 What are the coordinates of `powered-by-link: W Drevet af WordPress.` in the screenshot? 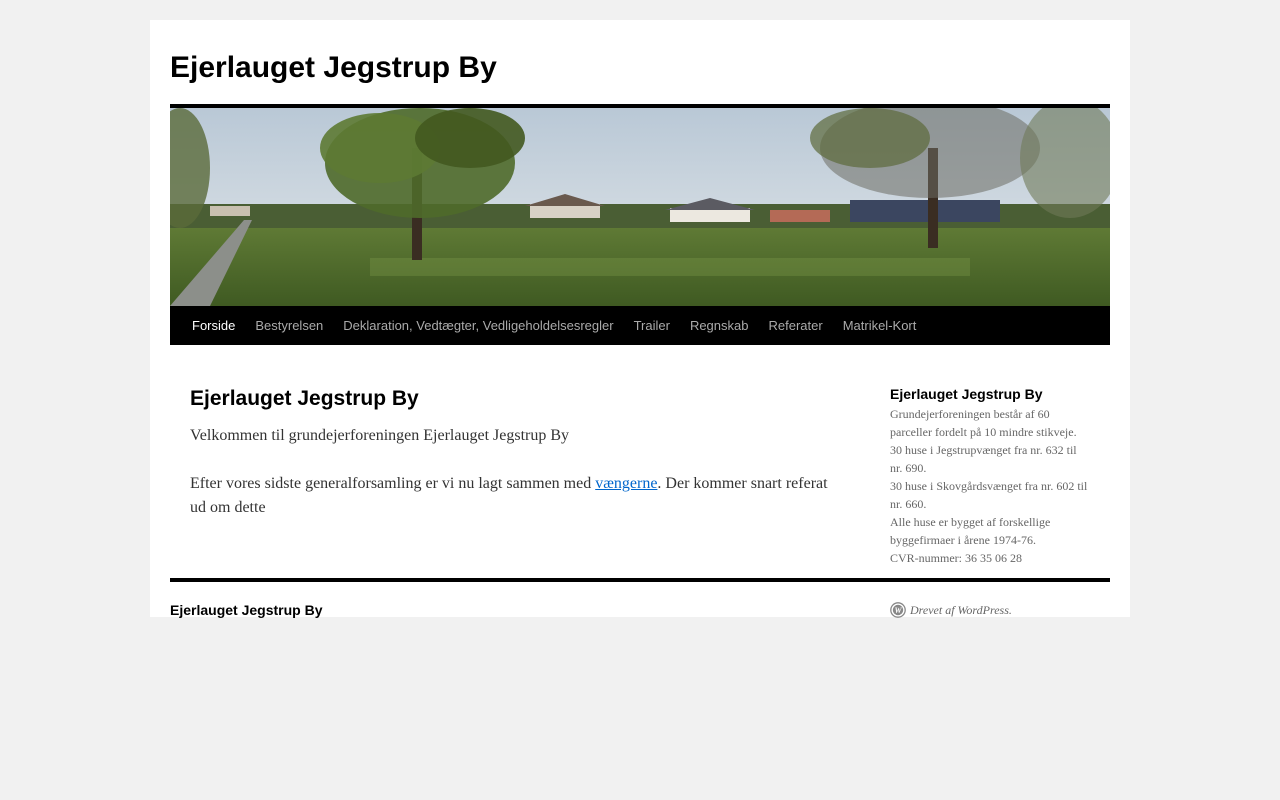 It's located at (951, 610).